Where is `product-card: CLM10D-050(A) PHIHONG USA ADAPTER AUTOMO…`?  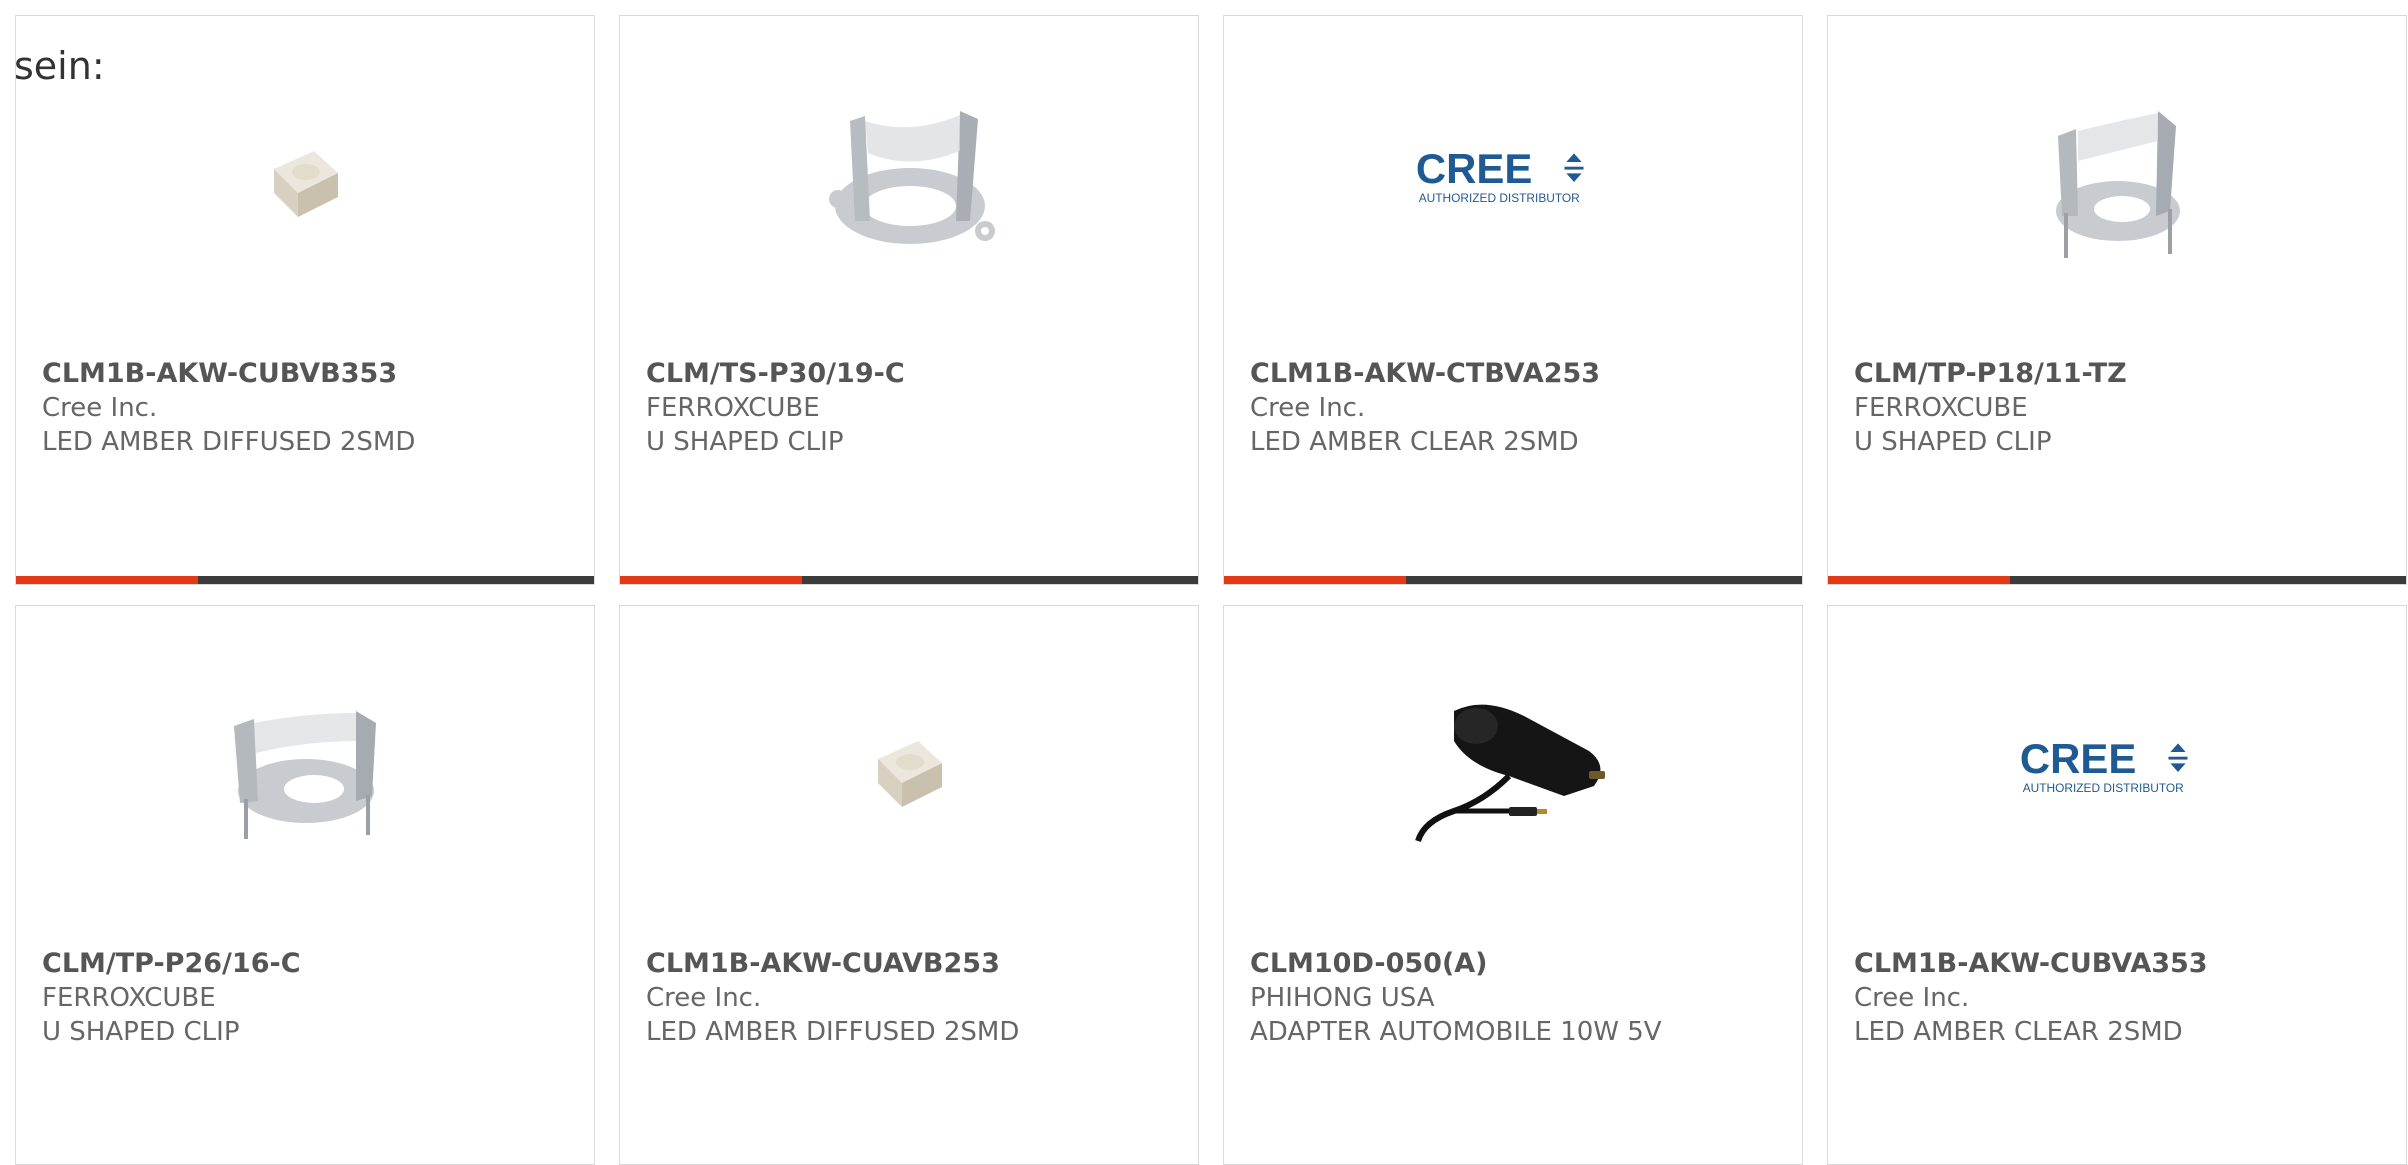
product-card: CLM10D-050(A) PHIHONG USA ADAPTER AUTOMO… is located at coordinates (1513, 885).